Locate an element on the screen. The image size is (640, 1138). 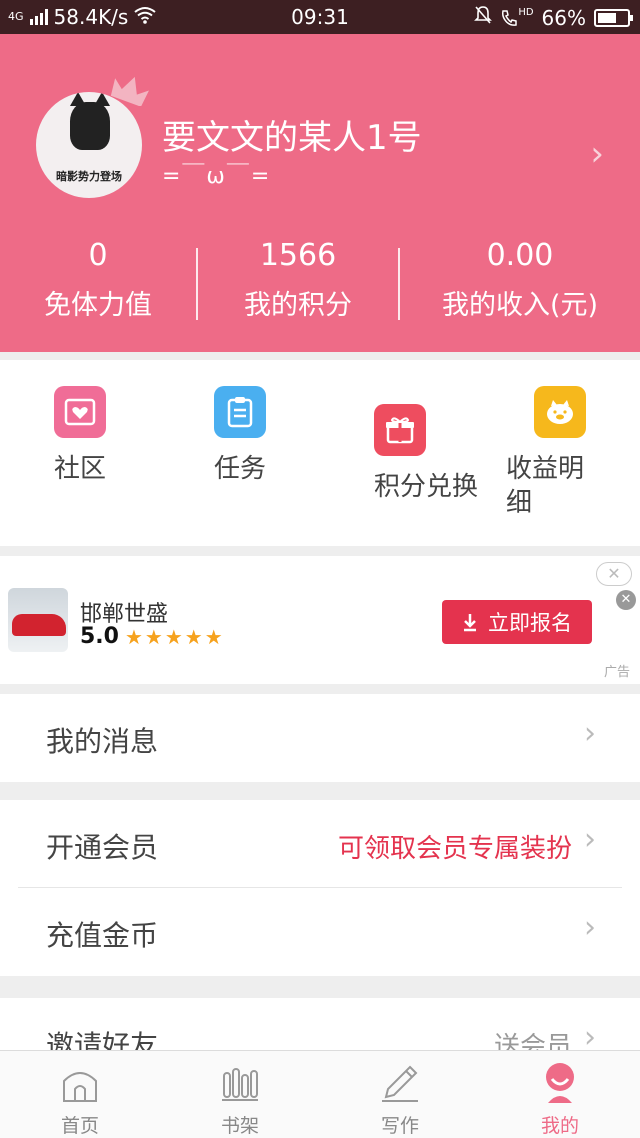
nav-mine: 我的 is located at coordinates (560, 1099).